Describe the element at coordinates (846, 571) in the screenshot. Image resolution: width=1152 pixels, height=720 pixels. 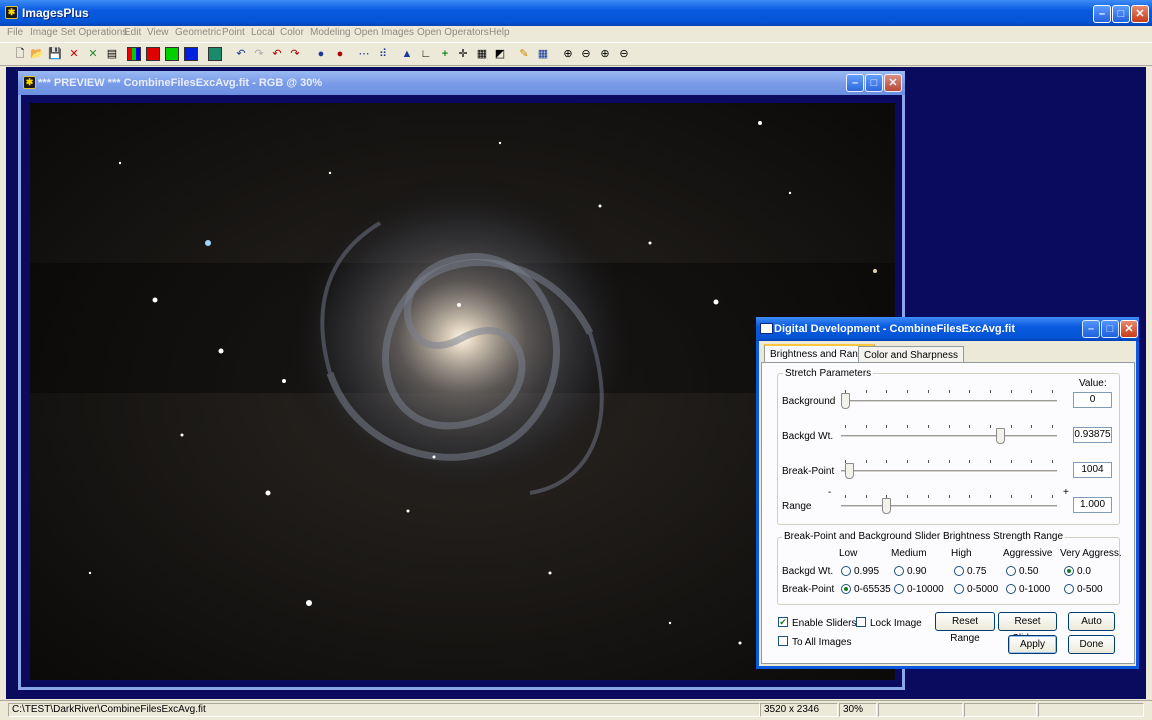
I see `backgd-radio-low` at that location.